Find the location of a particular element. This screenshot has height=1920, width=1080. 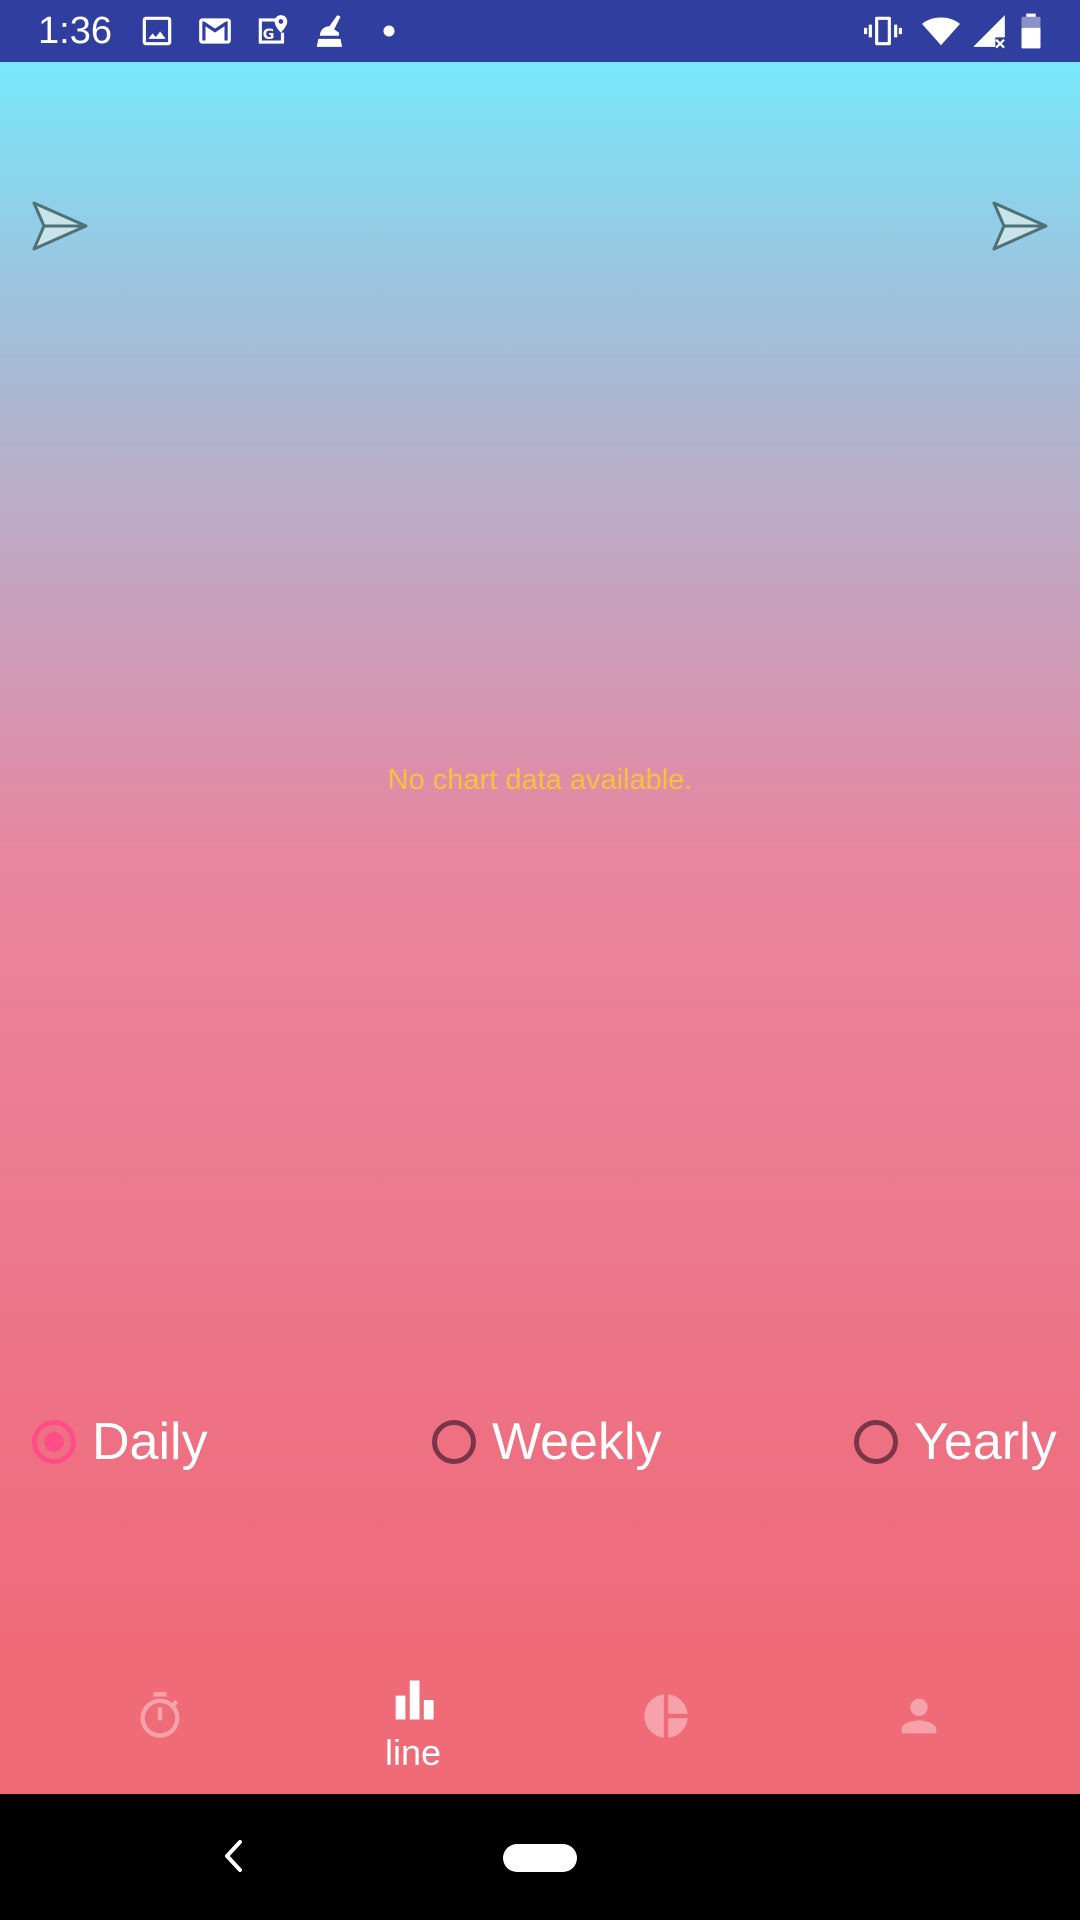

maps-icon: G is located at coordinates (273, 31).